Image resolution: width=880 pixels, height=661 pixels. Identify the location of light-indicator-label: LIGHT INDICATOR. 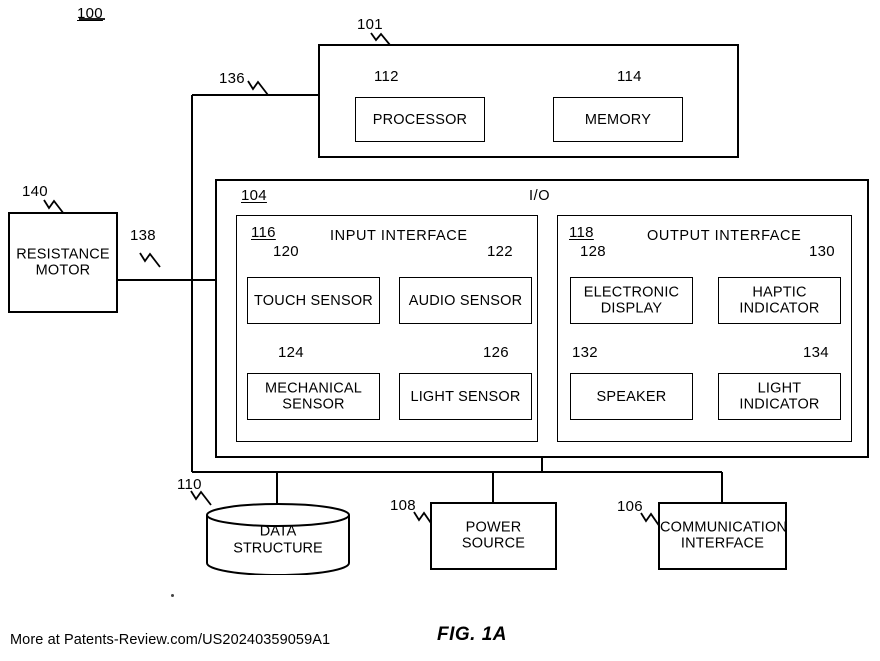
(779, 396).